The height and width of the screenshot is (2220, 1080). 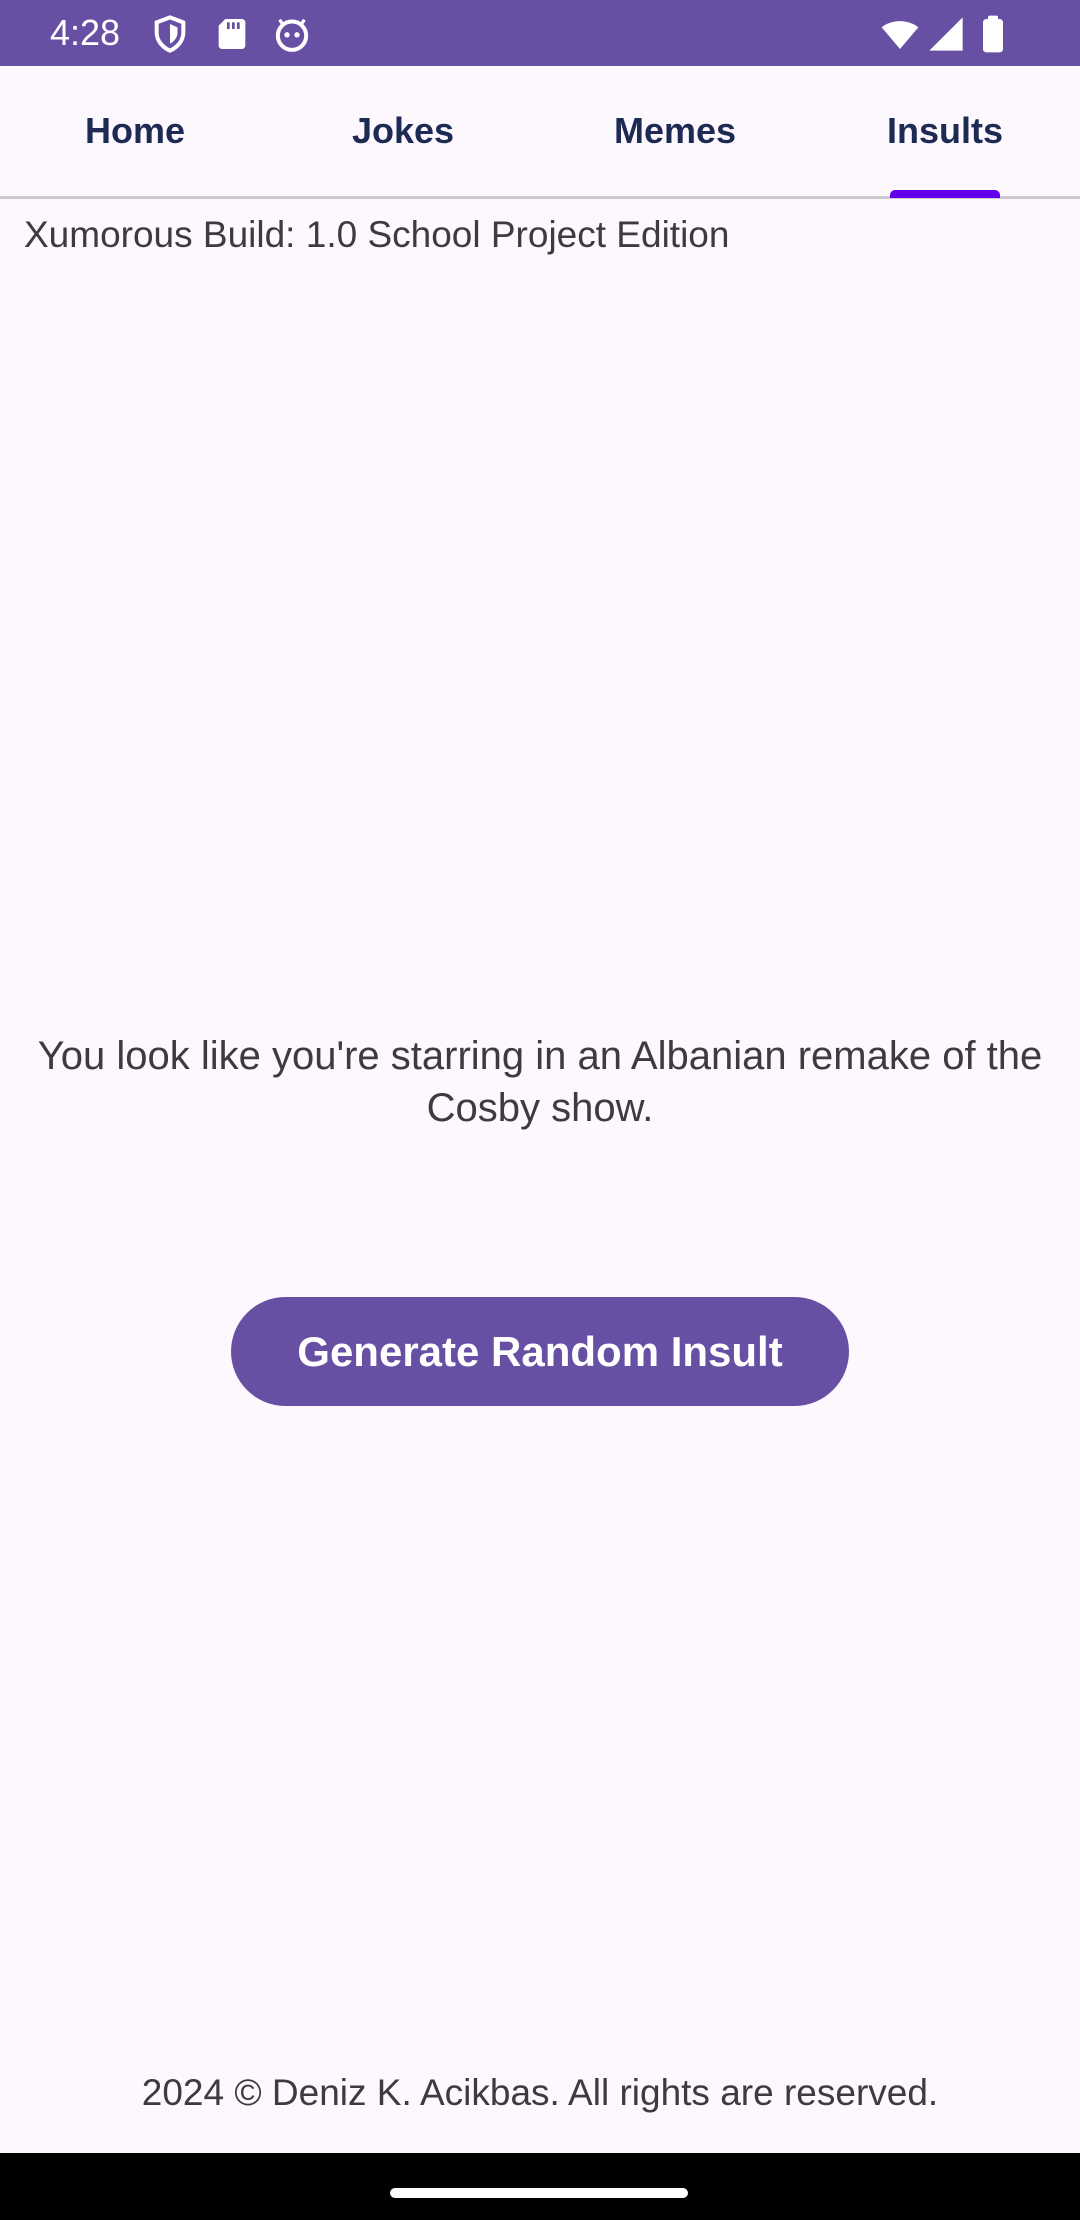 What do you see at coordinates (403, 131) in the screenshot?
I see `tab-jokes: Jokes` at bounding box center [403, 131].